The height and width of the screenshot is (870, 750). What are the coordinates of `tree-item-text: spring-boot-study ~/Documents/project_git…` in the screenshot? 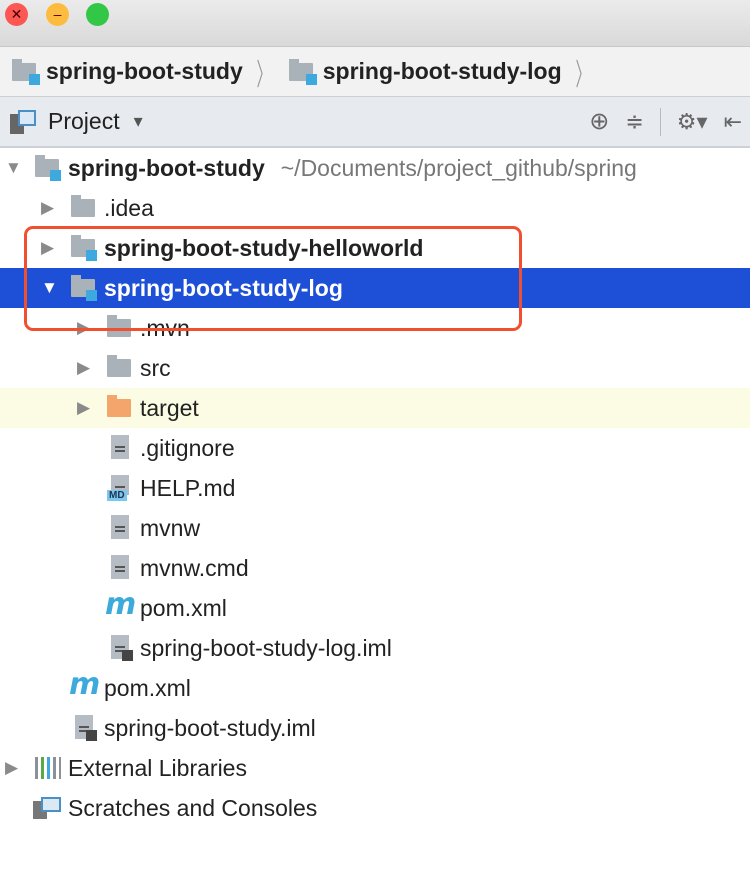 It's located at (352, 168).